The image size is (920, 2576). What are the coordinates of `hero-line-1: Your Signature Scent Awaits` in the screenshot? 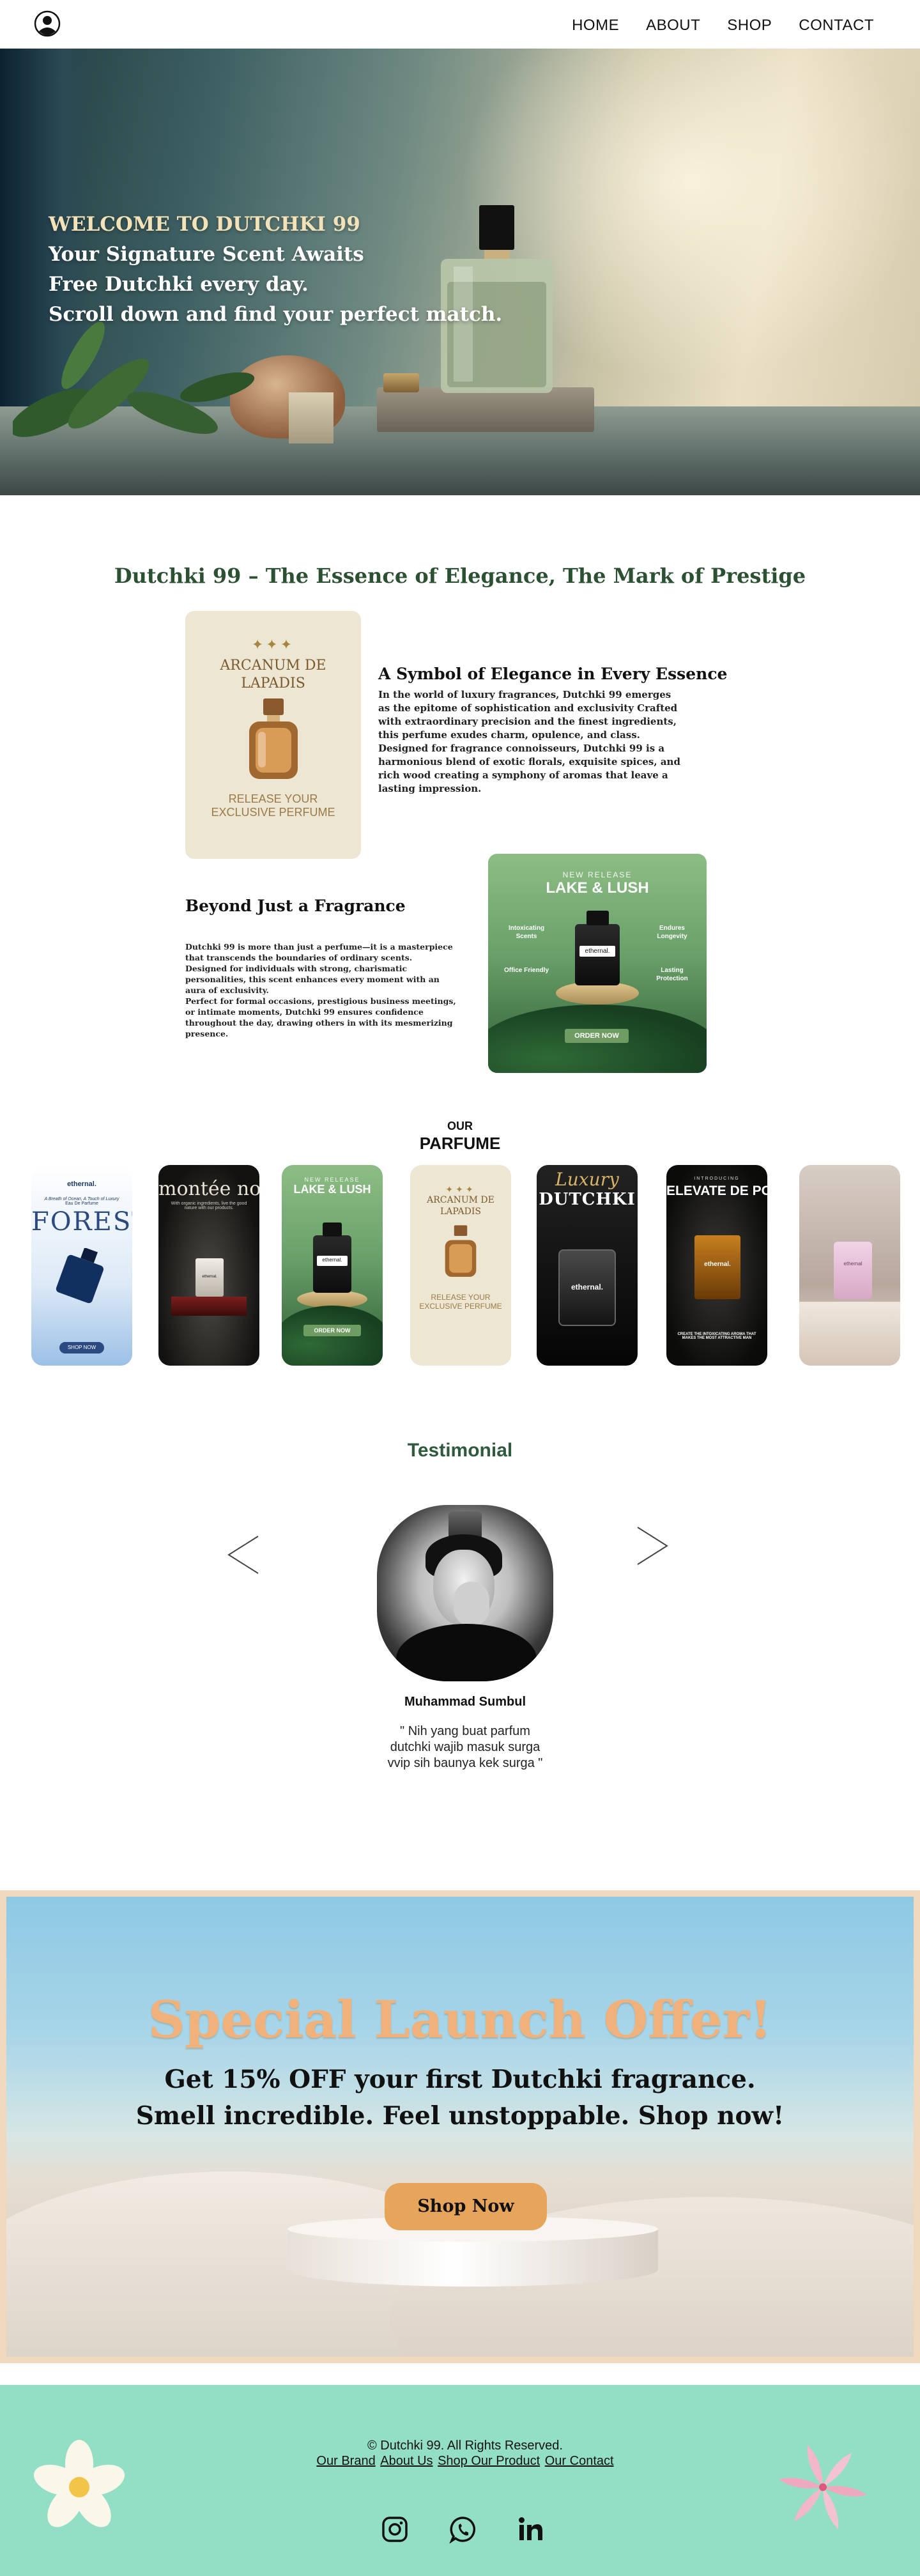 It's located at (206, 254).